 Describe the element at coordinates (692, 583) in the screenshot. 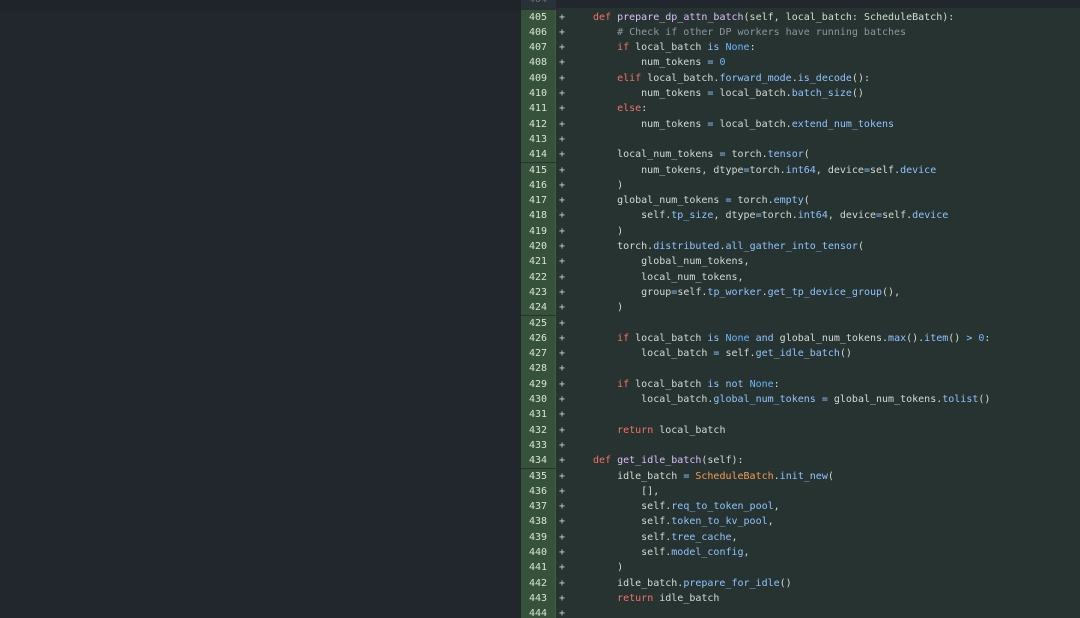

I see `code-text: idle_batch.prepare_for_idle()` at that location.